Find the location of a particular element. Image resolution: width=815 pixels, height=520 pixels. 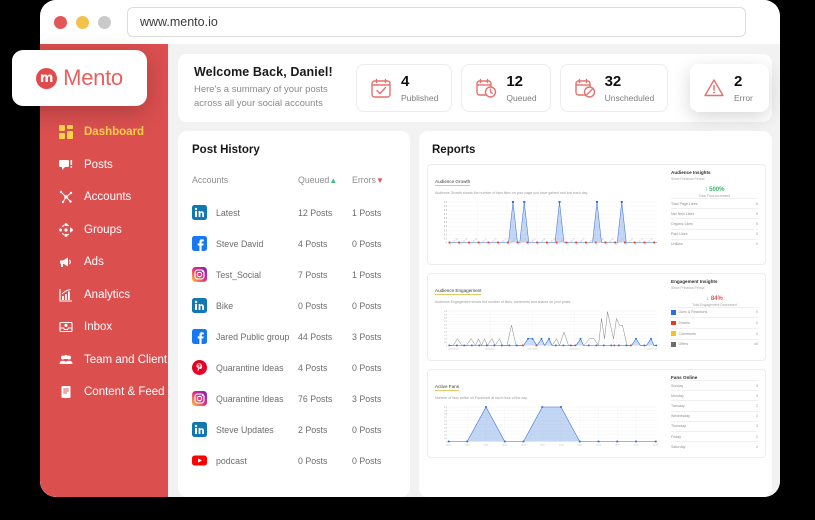

queued-count: 0 Posts is located at coordinates (313, 460).